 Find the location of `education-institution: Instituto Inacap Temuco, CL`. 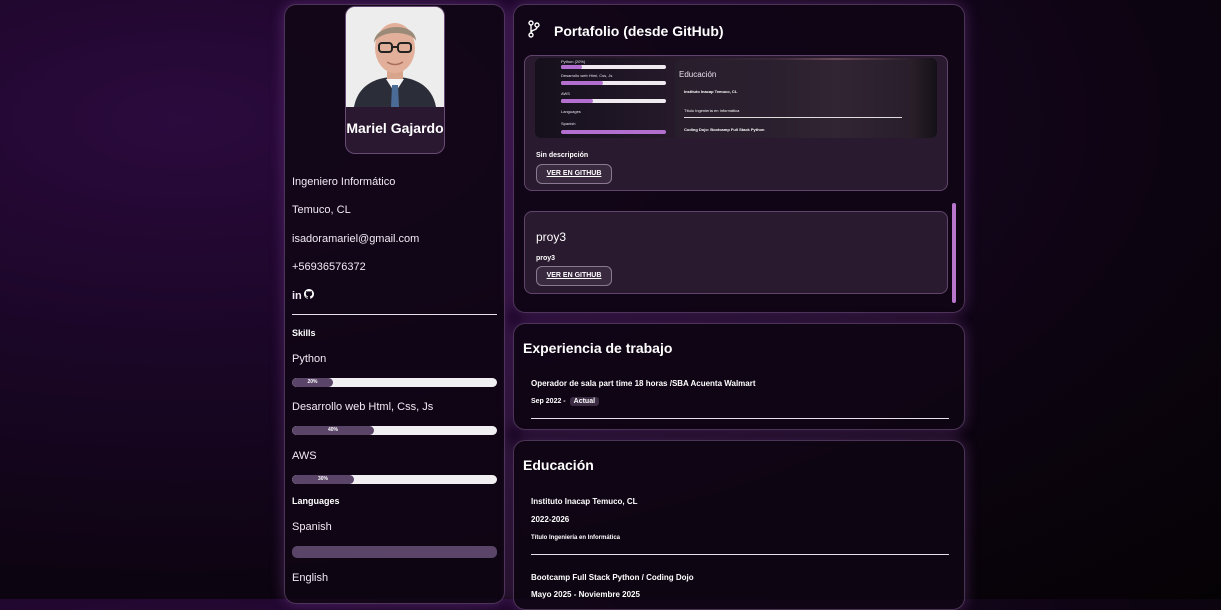

education-institution: Instituto Inacap Temuco, CL is located at coordinates (584, 501).